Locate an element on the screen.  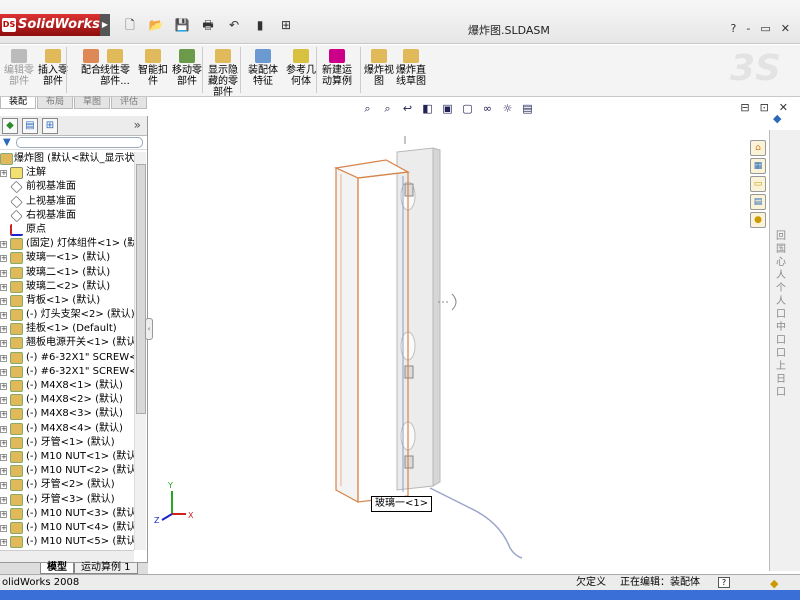
tree-item: + (-) M4X8<3> (默认) is located at coordinates (67, 414).